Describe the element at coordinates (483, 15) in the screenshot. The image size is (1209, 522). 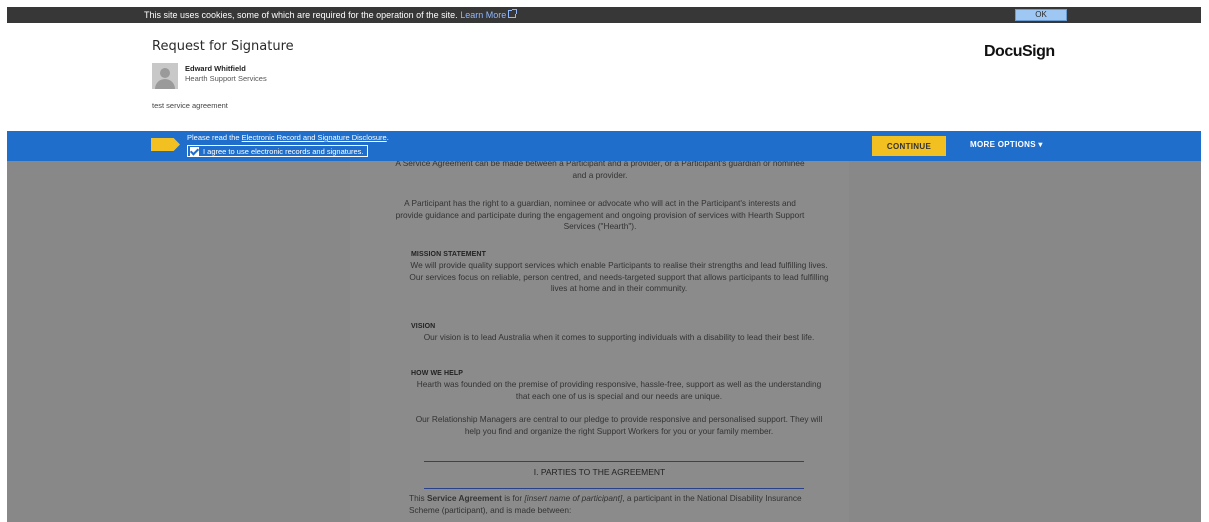
I see `learn-more-link: Learn More` at that location.